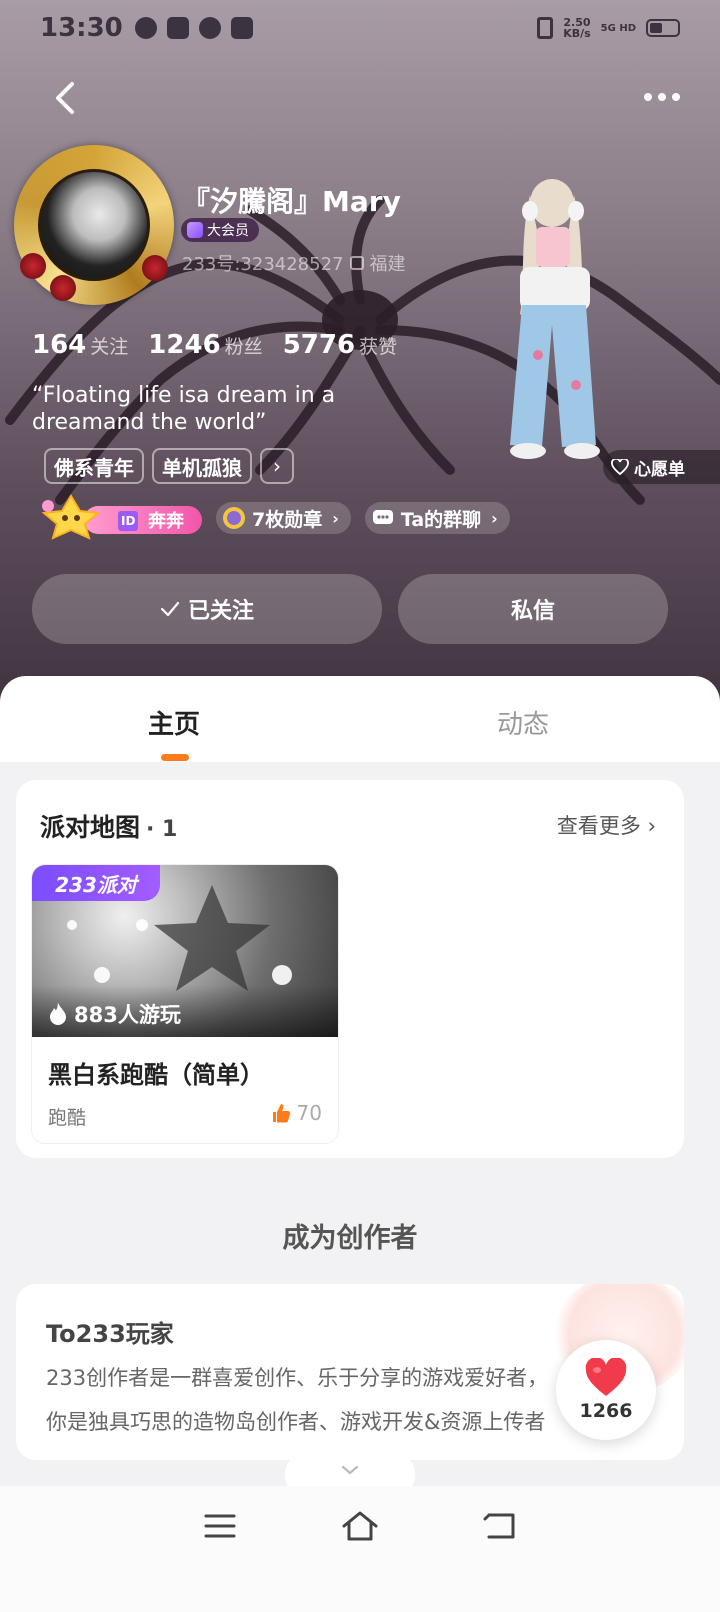  Describe the element at coordinates (291, 201) in the screenshot. I see `user-name: 『汐騰阁』Mary` at that location.